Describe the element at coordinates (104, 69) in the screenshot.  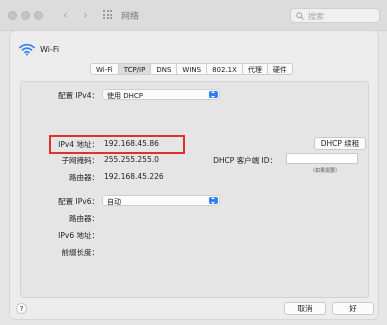
I see `tab-wifi: Wi-Fi` at that location.